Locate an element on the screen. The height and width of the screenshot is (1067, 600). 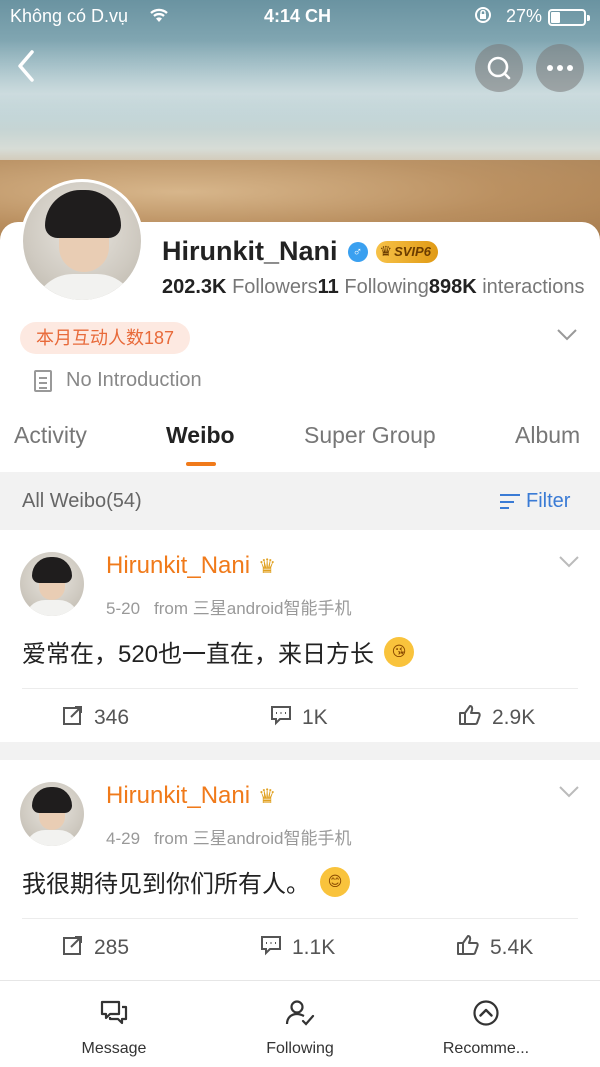
battery-fill is located at coordinates (555, 17).